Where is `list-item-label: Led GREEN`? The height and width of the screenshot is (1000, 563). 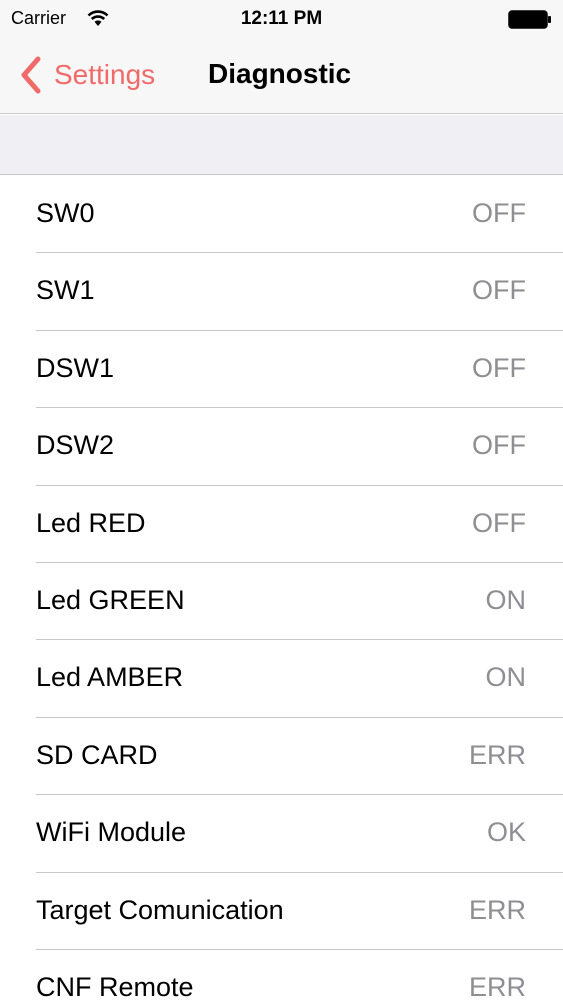
list-item-label: Led GREEN is located at coordinates (110, 599).